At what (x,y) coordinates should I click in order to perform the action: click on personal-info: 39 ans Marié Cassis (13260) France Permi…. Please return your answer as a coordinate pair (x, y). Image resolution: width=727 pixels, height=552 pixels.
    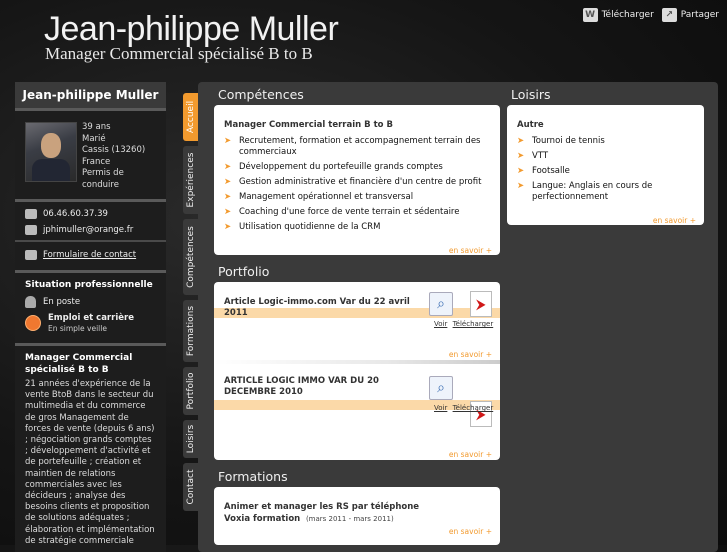
    Looking at the image, I should click on (122, 156).